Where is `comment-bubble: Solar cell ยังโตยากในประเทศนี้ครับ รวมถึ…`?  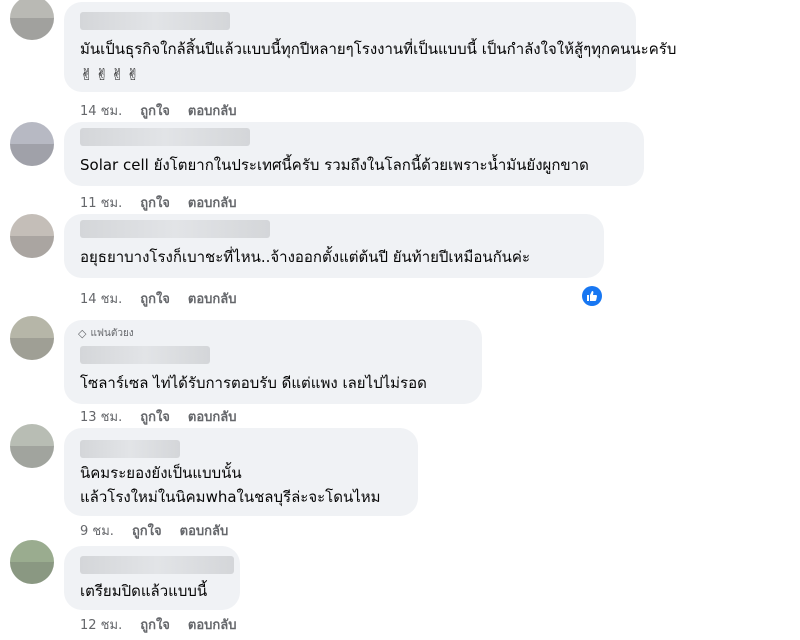 comment-bubble: Solar cell ยังโตยากในประเทศนี้ครับ รวมถึ… is located at coordinates (354, 154).